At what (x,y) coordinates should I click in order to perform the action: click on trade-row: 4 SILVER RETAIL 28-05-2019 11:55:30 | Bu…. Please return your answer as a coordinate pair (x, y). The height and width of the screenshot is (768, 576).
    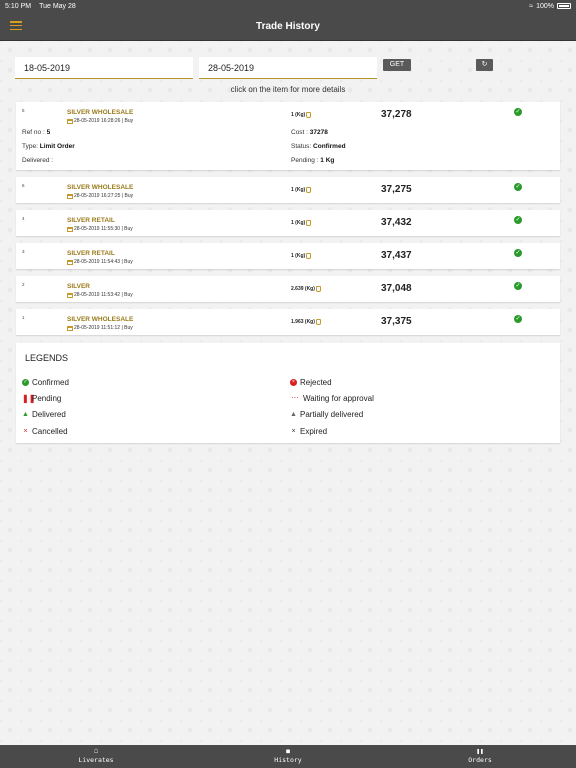
    Looking at the image, I should click on (288, 223).